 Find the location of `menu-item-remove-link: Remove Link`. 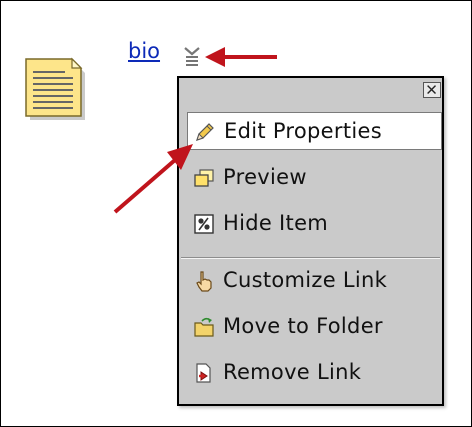

menu-item-remove-link: Remove Link is located at coordinates (314, 373).